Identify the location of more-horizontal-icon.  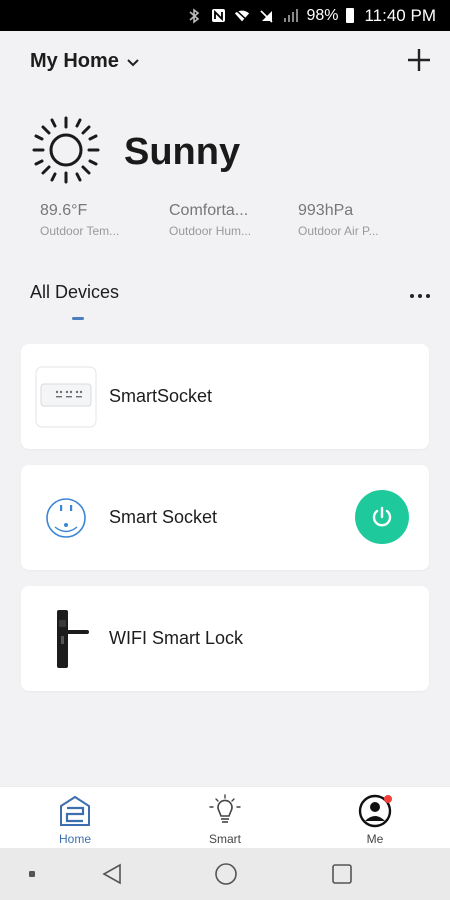
(415, 296).